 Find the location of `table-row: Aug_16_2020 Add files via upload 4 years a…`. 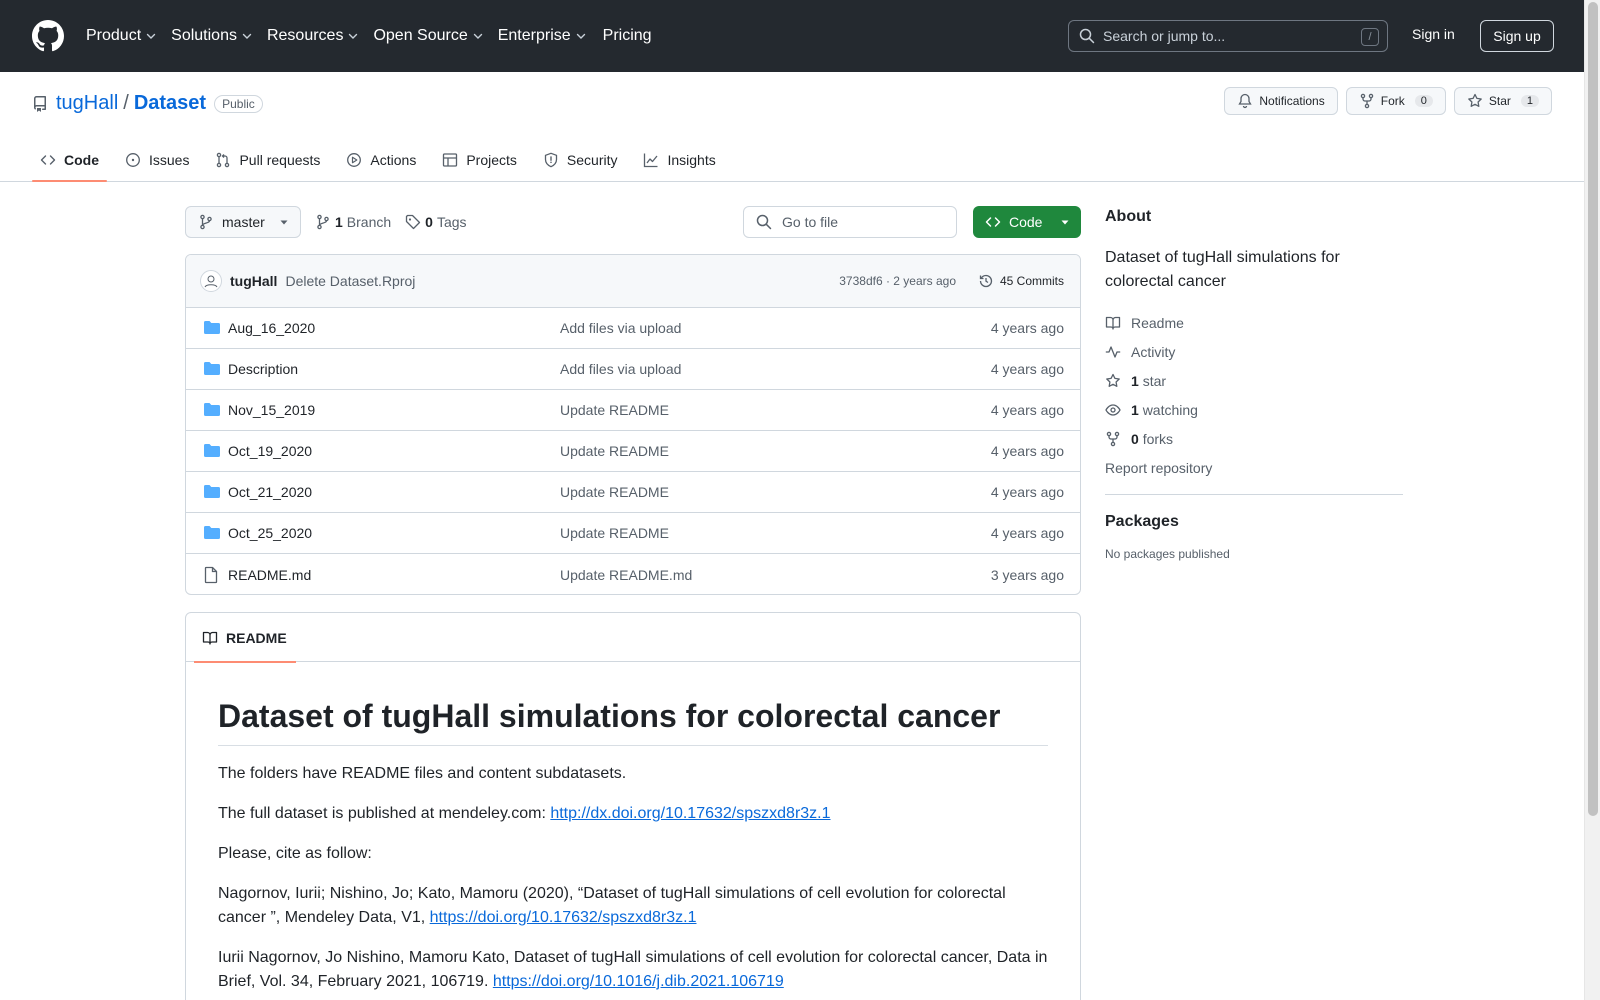

table-row: Aug_16_2020 Add files via upload 4 years a… is located at coordinates (633, 328).